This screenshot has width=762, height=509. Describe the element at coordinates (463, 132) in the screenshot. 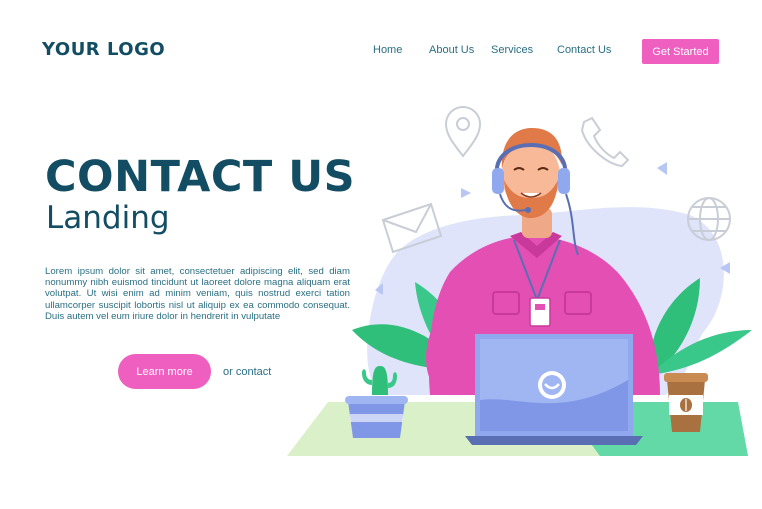

I see `location-pin-icon` at that location.